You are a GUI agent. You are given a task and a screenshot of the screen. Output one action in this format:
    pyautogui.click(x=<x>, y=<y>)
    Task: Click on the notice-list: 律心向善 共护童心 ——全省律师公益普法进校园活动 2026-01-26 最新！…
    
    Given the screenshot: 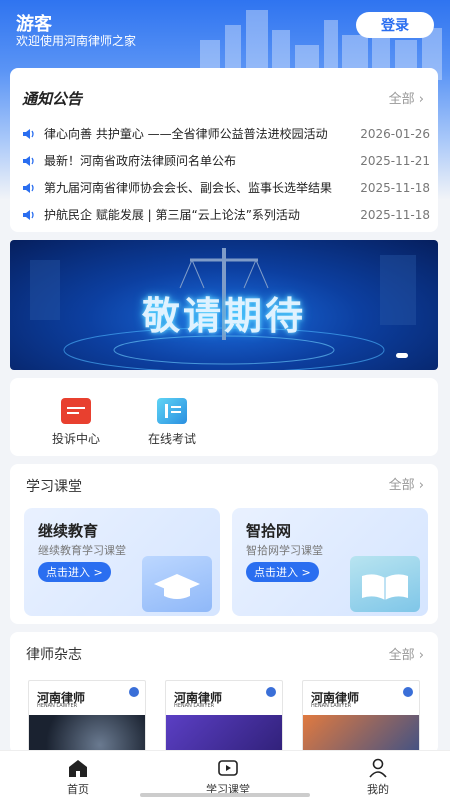 What is the action you would take?
    pyautogui.click(x=226, y=174)
    